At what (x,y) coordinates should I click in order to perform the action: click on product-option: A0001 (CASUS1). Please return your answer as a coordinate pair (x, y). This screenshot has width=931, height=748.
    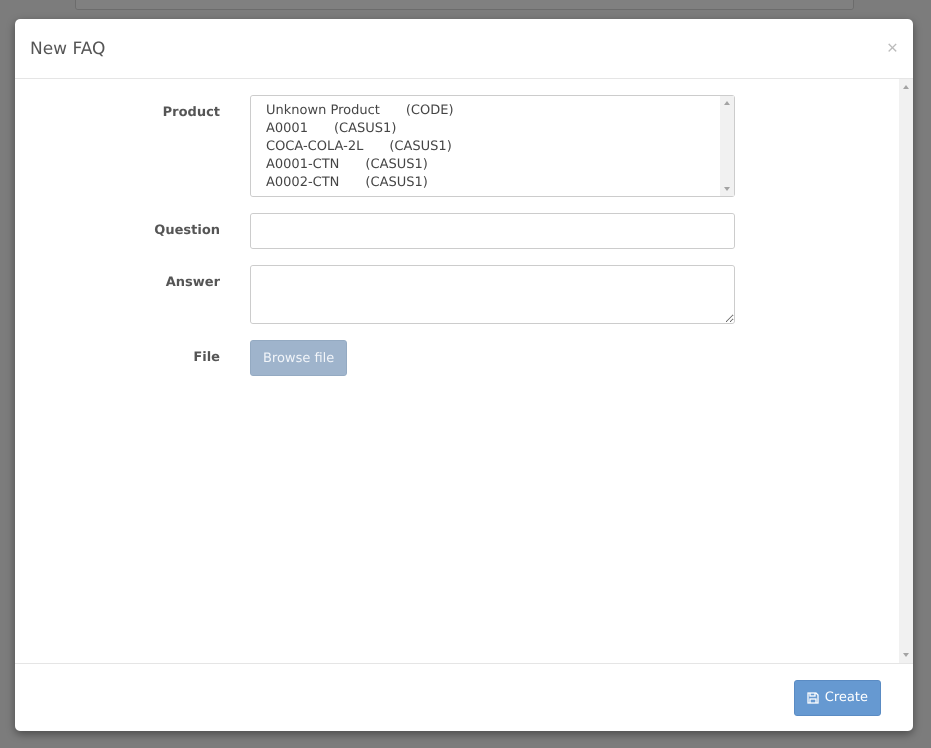
    Looking at the image, I should click on (485, 129).